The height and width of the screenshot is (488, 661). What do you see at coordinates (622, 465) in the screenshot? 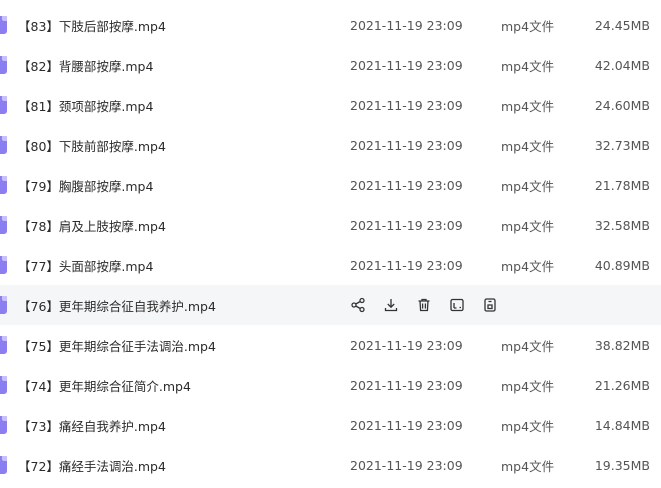
I see `file-size: 19.35MB` at bounding box center [622, 465].